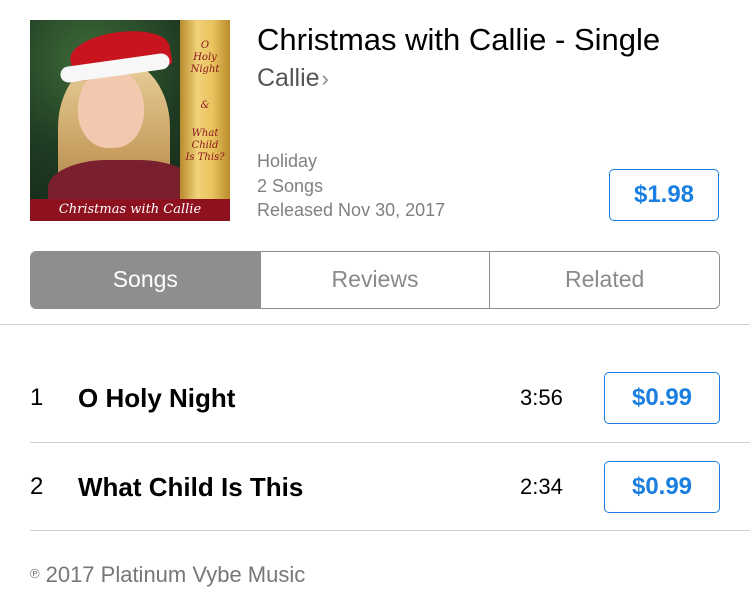 The height and width of the screenshot is (610, 750). Describe the element at coordinates (205, 105) in the screenshot. I see `artwork-banner-text: &` at that location.